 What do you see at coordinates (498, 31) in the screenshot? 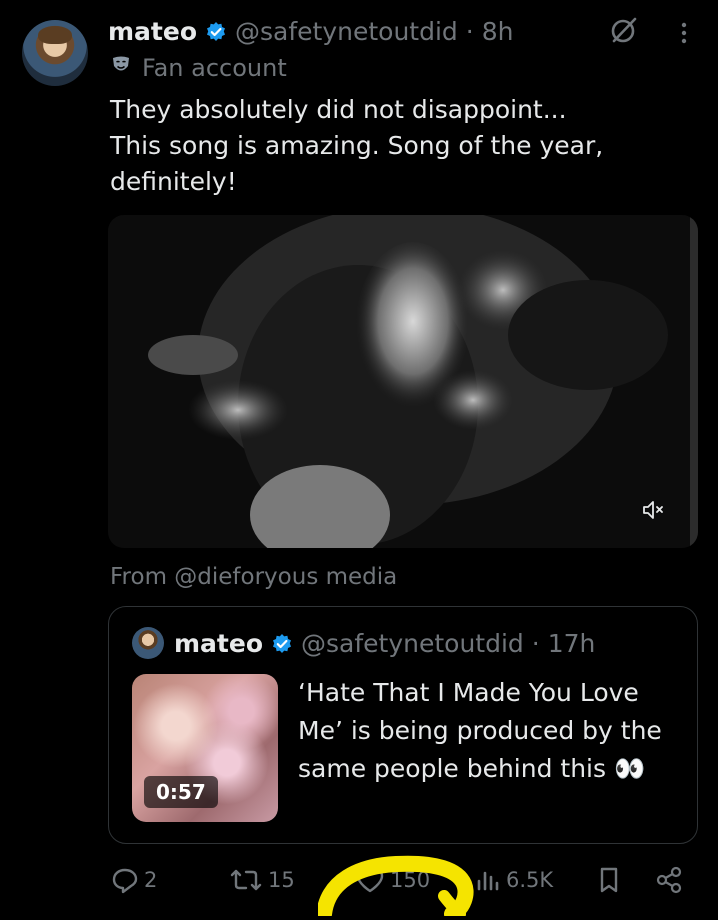
I see `post-timestamp: 8h` at bounding box center [498, 31].